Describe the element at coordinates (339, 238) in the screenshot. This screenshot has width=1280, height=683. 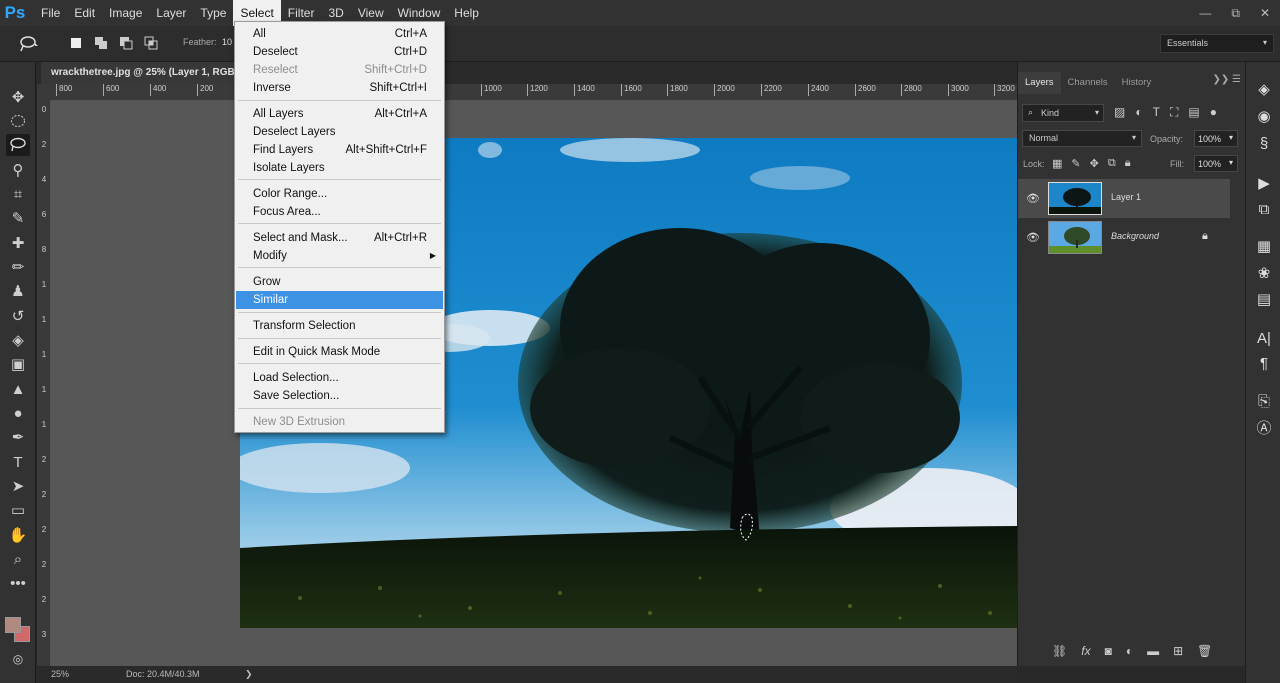
I see `menu-item-select-and-mask: Select and Mask... Alt+Ctrl+R` at that location.